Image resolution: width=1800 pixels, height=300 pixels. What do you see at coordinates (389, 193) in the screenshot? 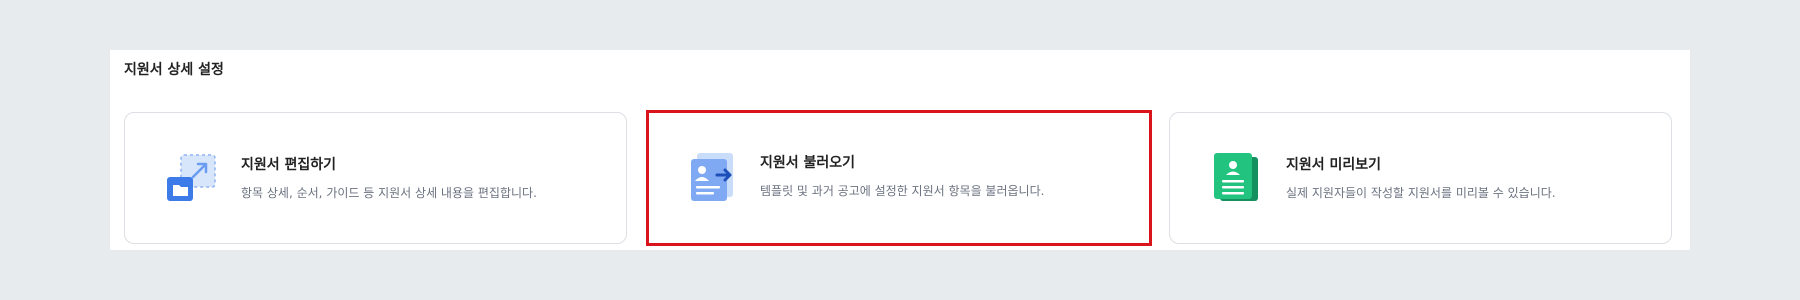
I see `card-description: 항목 상세, 순서, 가이드 등 지원서 상세 내용을 편집합니다.` at bounding box center [389, 193].